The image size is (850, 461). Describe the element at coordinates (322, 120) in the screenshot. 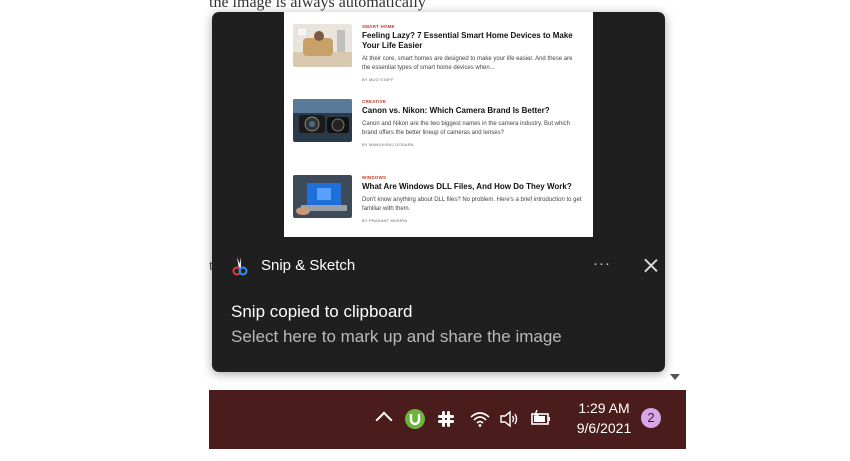

I see `camera-thumbnail` at that location.